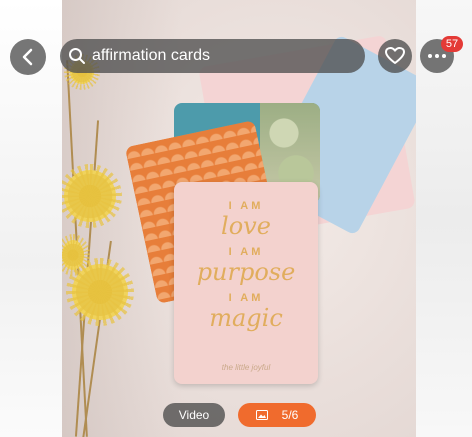 This screenshot has width=472, height=437. Describe the element at coordinates (151, 55) in the screenshot. I see `search-query: affirmation cards` at that location.